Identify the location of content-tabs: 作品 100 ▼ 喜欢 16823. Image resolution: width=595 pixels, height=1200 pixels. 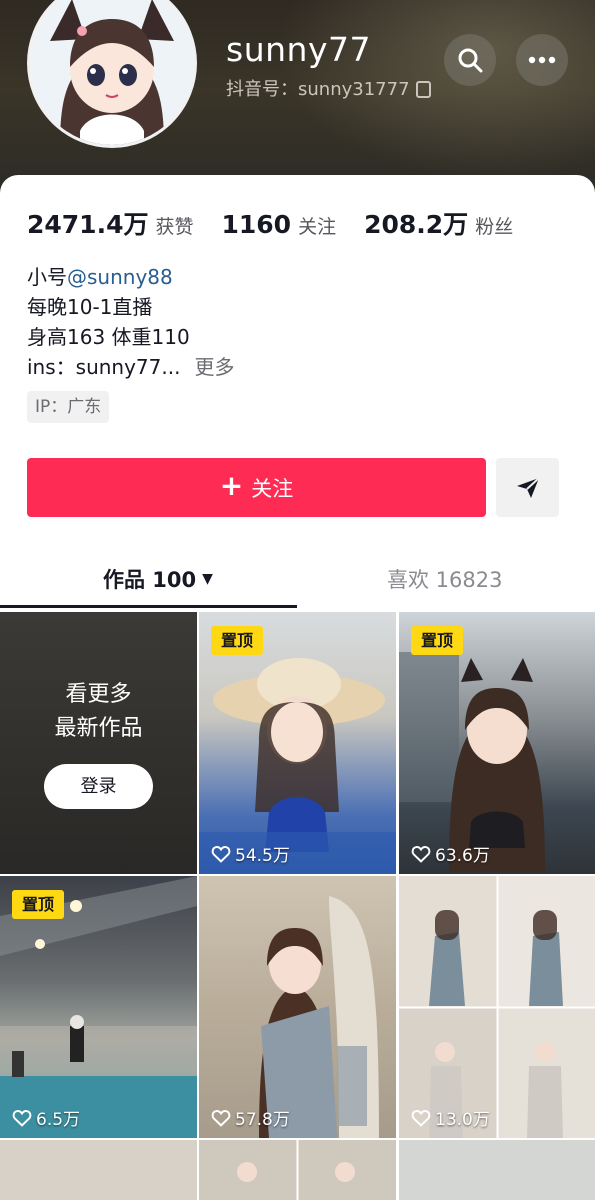
(297, 579).